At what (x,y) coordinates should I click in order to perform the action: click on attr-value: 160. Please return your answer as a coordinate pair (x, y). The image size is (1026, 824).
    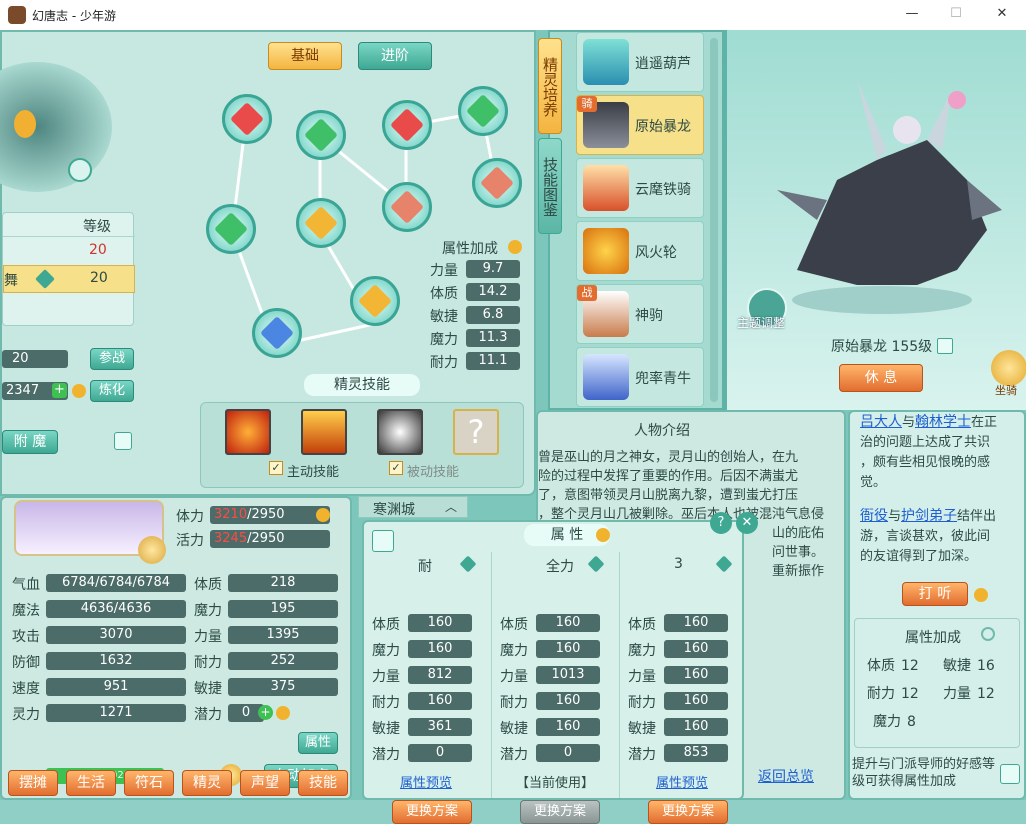
    Looking at the image, I should click on (568, 649).